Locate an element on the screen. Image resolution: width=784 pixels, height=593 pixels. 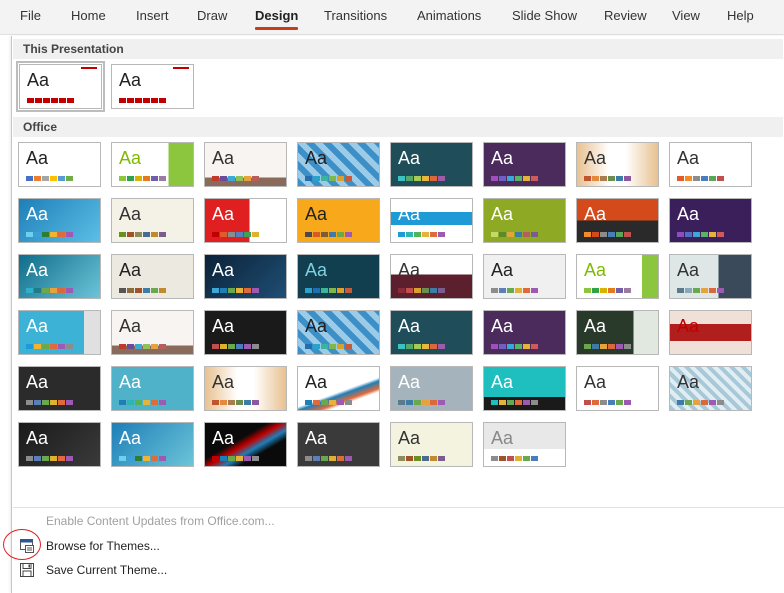
theme-office-45: Aa is located at coordinates (431, 444).